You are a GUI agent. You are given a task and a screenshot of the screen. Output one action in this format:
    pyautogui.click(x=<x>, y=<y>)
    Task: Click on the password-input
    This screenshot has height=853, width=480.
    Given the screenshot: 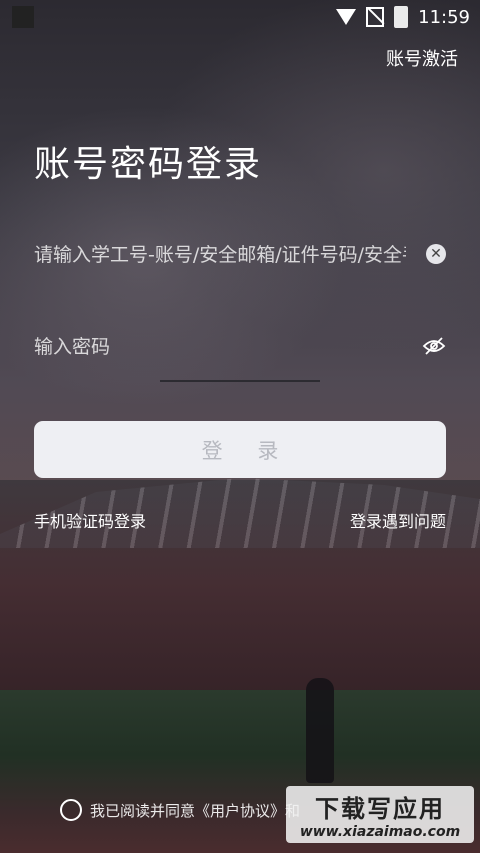 What is the action you would take?
    pyautogui.click(x=240, y=347)
    